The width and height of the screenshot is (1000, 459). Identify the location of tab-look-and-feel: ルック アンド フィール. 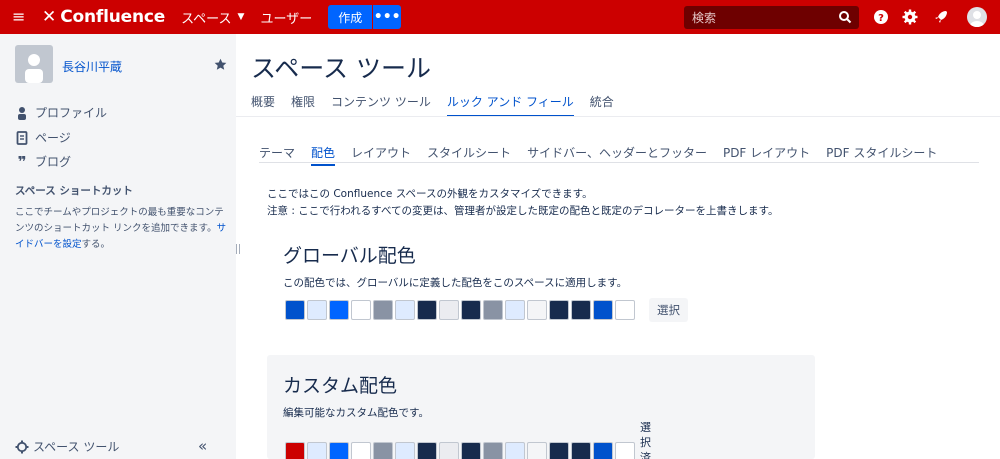
(510, 105).